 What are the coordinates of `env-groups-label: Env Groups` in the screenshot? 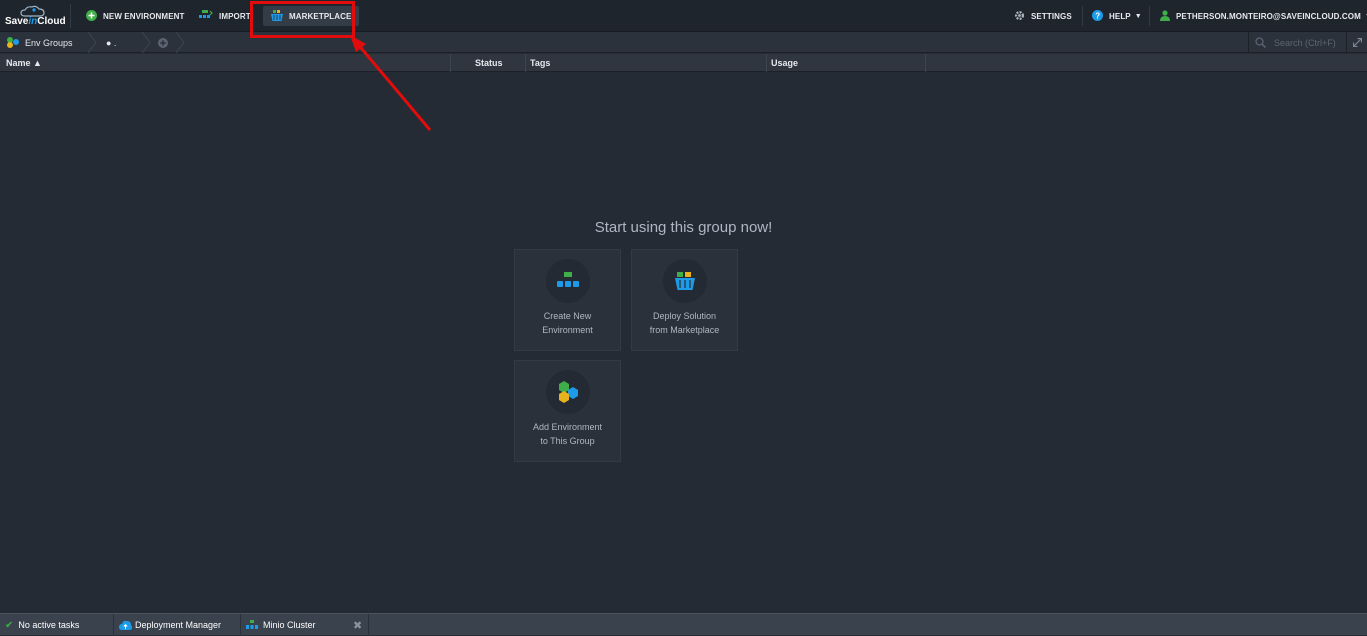 It's located at (49, 42).